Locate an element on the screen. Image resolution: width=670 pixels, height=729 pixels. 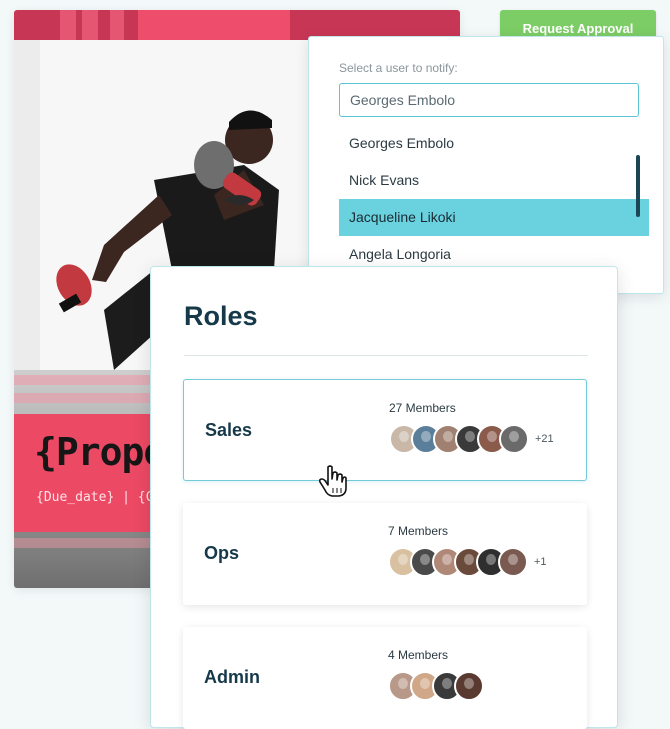
proposal-backdrop is located at coordinates (27, 220).